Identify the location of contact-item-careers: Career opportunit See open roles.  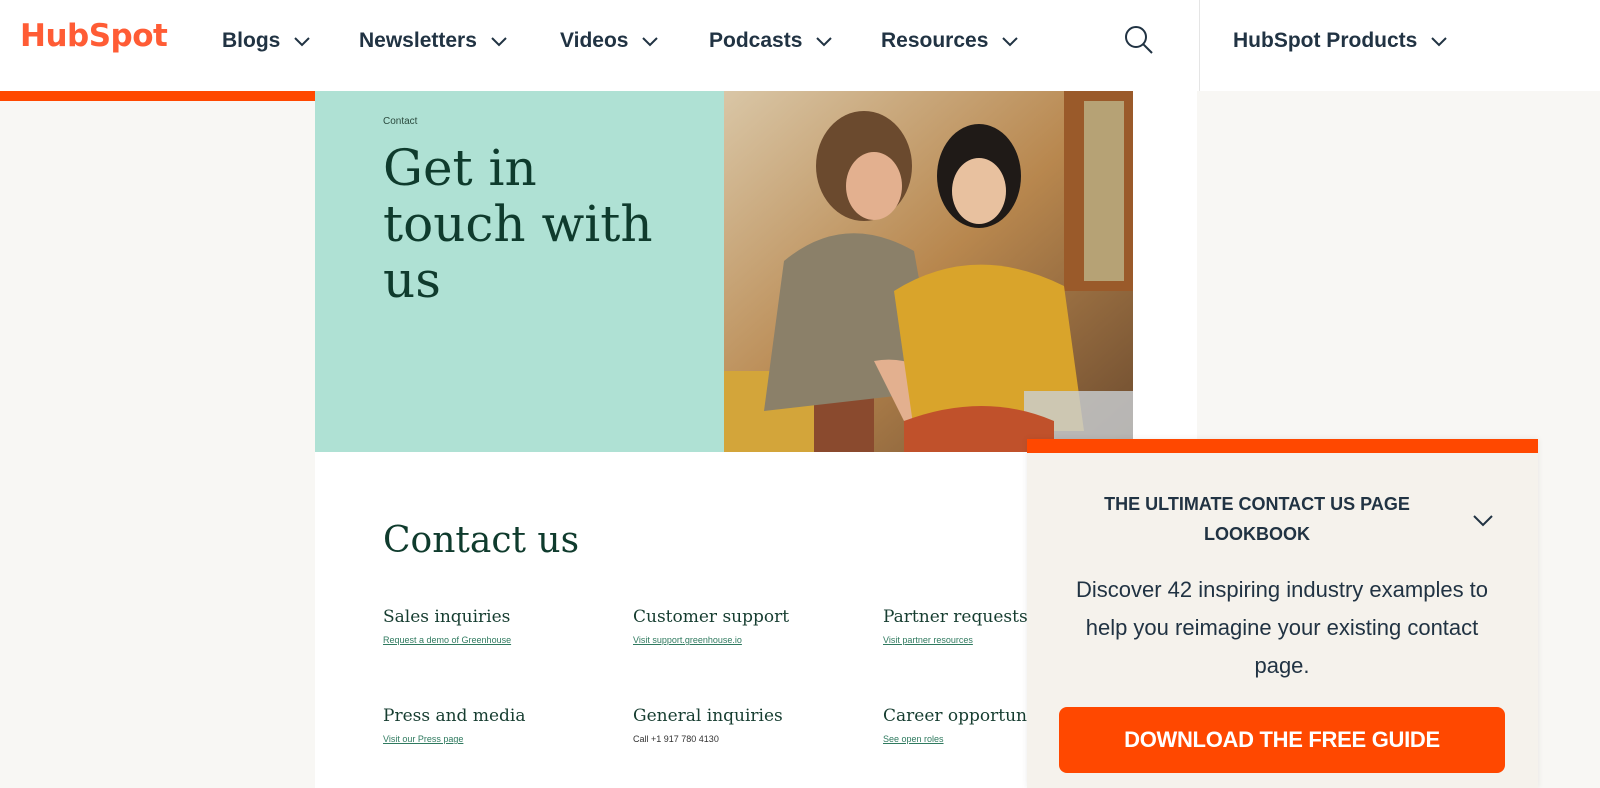
(961, 725).